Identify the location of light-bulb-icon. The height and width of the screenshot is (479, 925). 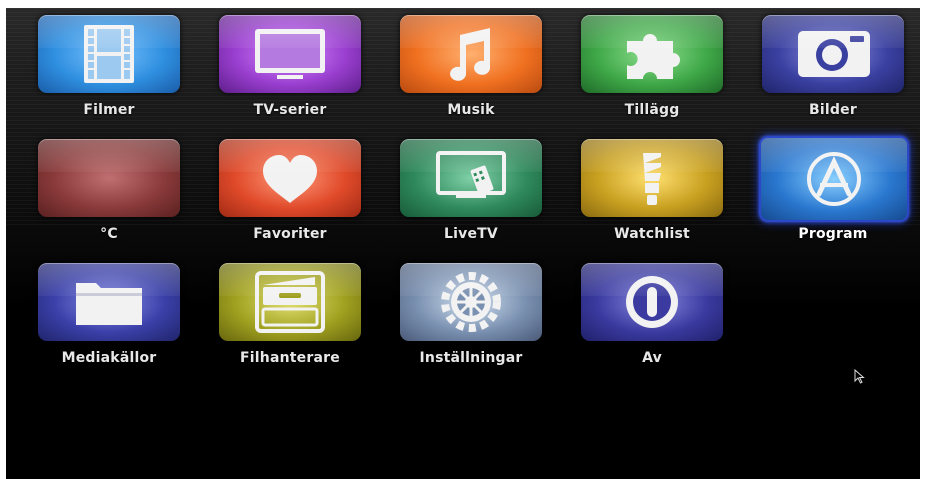
(652, 179).